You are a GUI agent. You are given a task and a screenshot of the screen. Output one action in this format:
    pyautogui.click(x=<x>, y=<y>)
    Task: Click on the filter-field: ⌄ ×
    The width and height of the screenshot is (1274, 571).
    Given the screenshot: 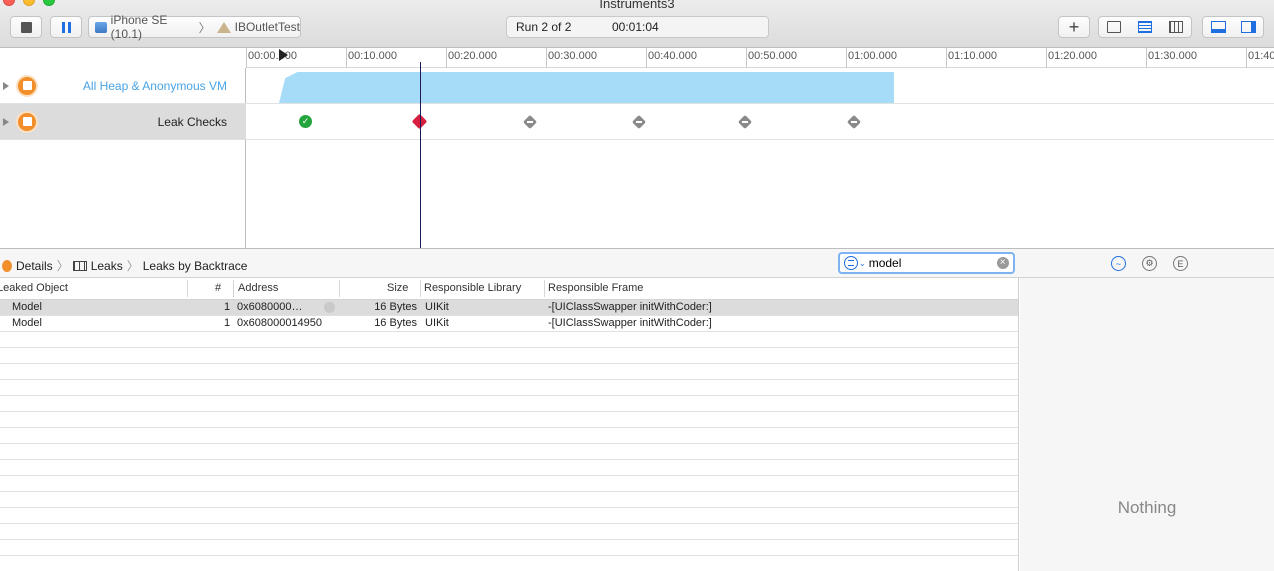 What is the action you would take?
    pyautogui.click(x=926, y=263)
    